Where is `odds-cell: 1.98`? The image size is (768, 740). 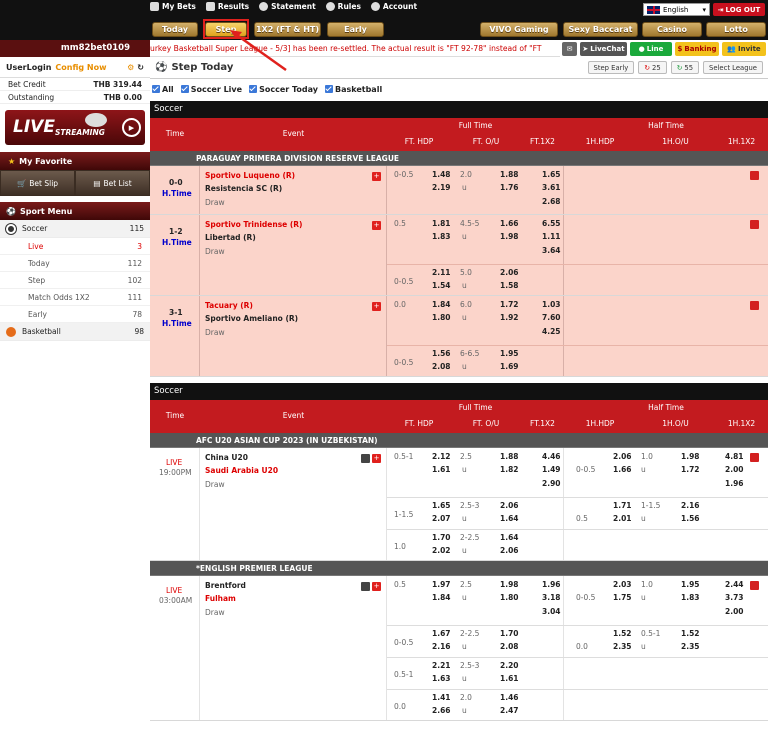
odds-cell: 1.98 is located at coordinates (690, 456).